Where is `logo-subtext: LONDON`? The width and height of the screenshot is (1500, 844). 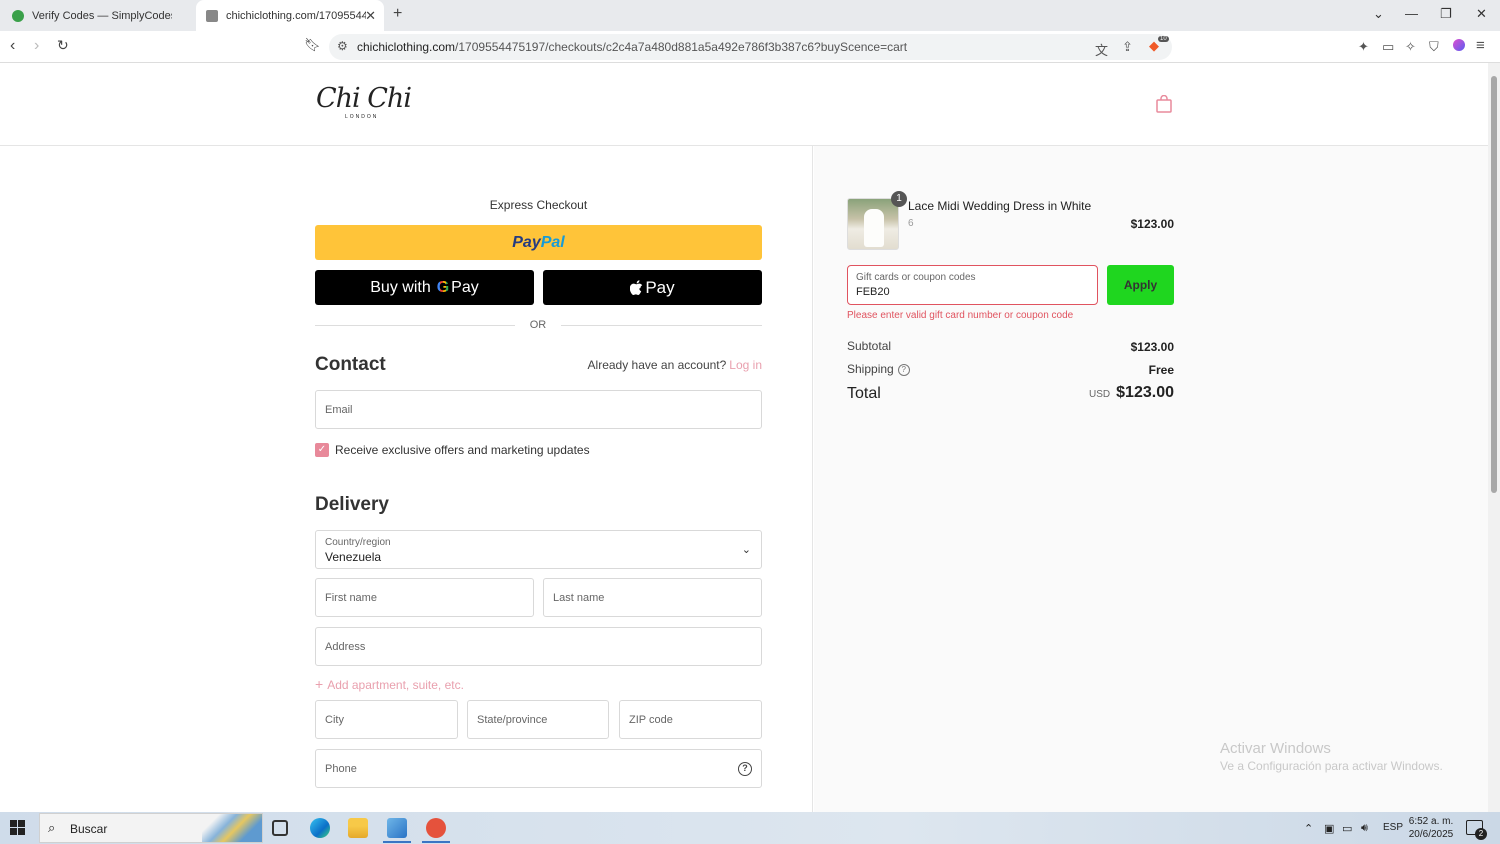
logo-subtext: LONDON is located at coordinates (362, 117).